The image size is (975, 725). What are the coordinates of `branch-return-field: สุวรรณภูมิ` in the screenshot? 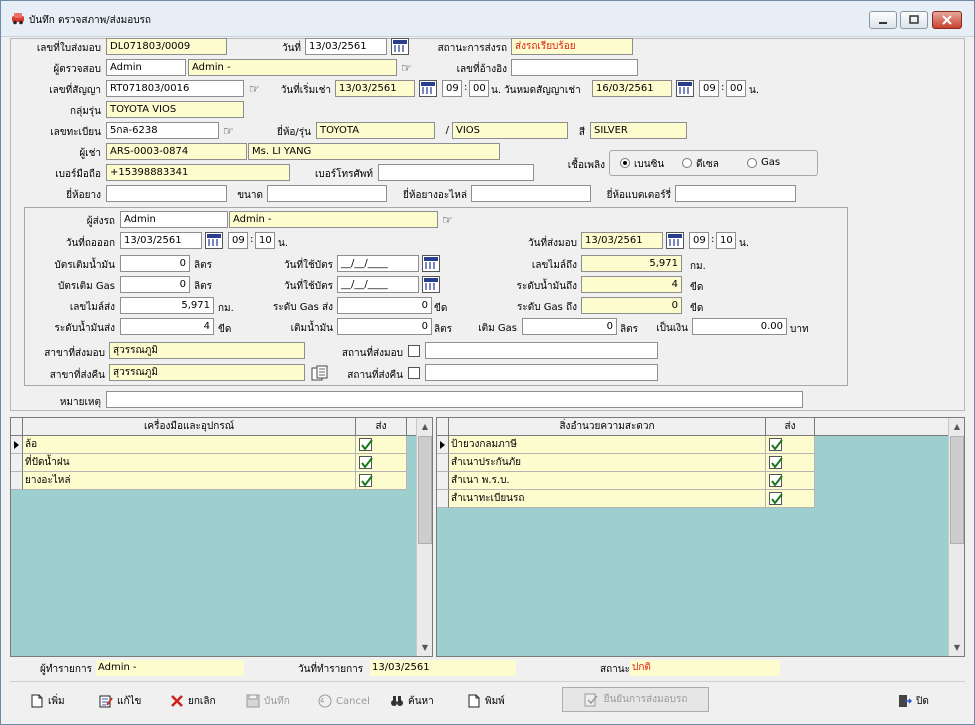 It's located at (207, 372).